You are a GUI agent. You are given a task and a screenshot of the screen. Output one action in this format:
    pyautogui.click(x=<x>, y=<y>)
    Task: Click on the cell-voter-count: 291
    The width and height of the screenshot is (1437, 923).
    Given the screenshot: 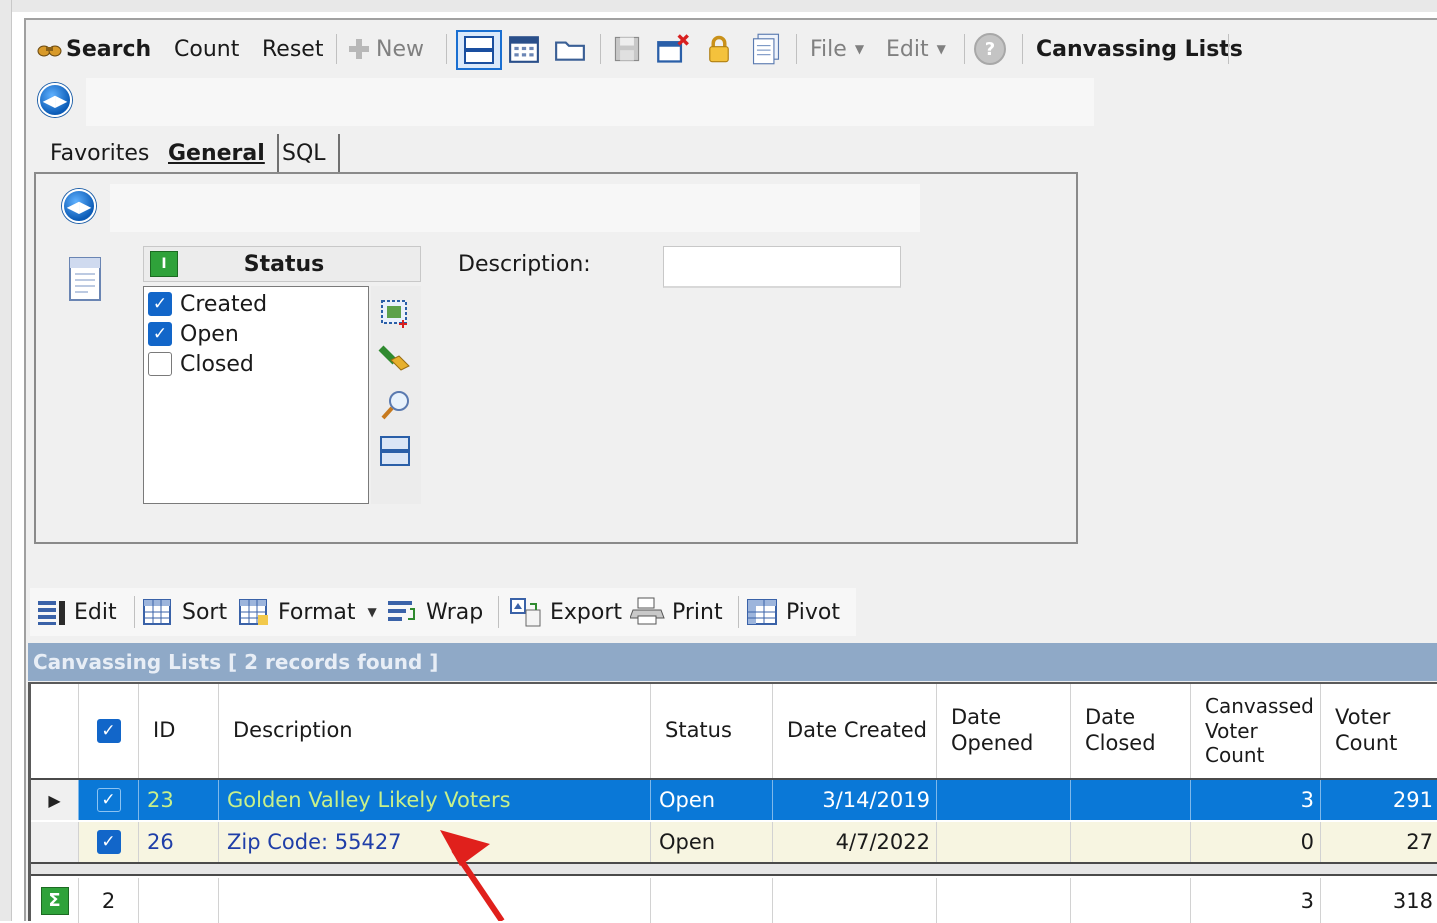 What is the action you would take?
    pyautogui.click(x=1379, y=800)
    